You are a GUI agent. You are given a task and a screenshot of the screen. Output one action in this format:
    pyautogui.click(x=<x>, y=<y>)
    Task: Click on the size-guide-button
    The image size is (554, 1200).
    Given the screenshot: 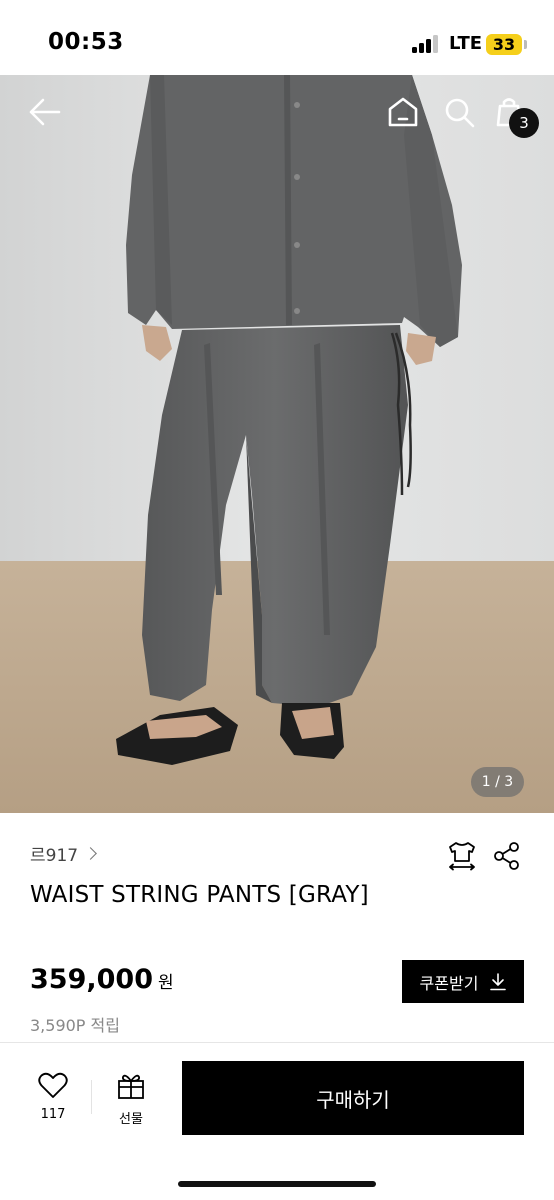 What is the action you would take?
    pyautogui.click(x=462, y=857)
    